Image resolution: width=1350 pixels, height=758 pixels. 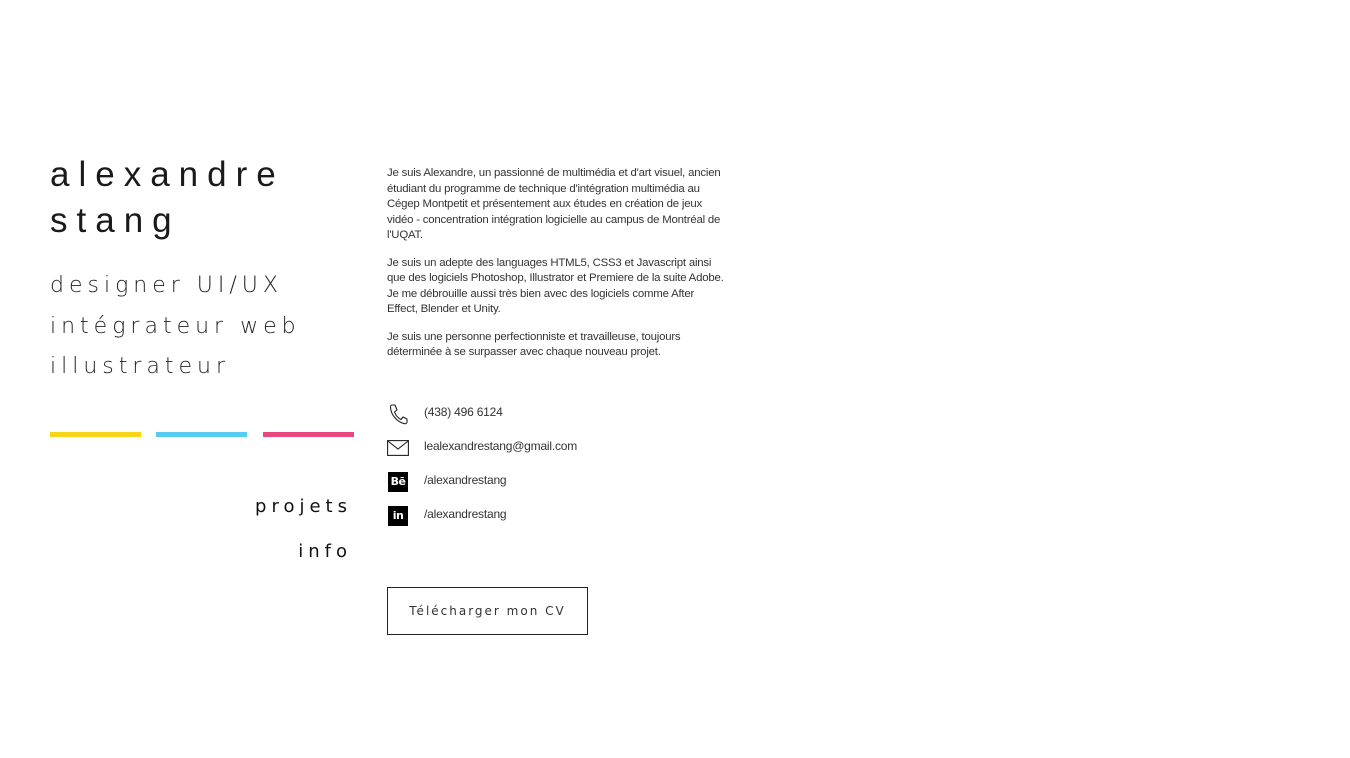 I want to click on behance-icon: Bē, so click(x=398, y=482).